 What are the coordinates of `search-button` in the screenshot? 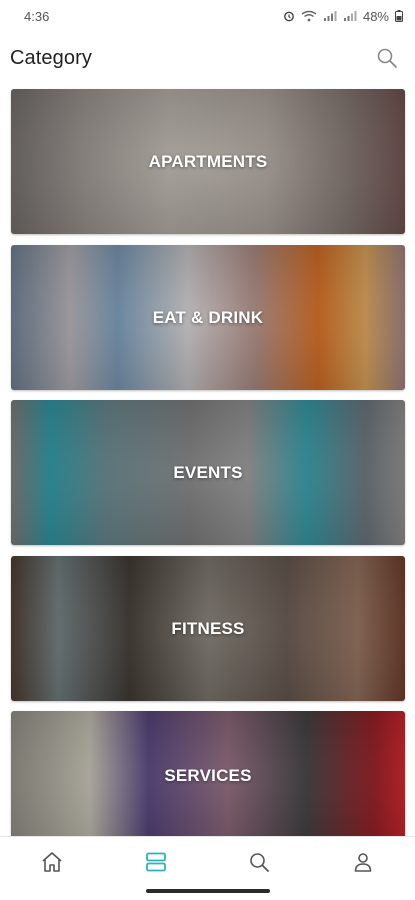 It's located at (387, 58).